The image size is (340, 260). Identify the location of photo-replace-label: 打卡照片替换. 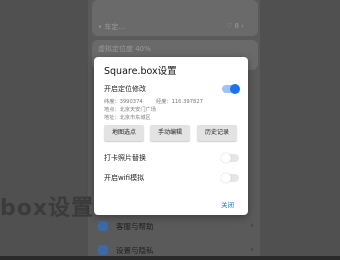
(125, 158).